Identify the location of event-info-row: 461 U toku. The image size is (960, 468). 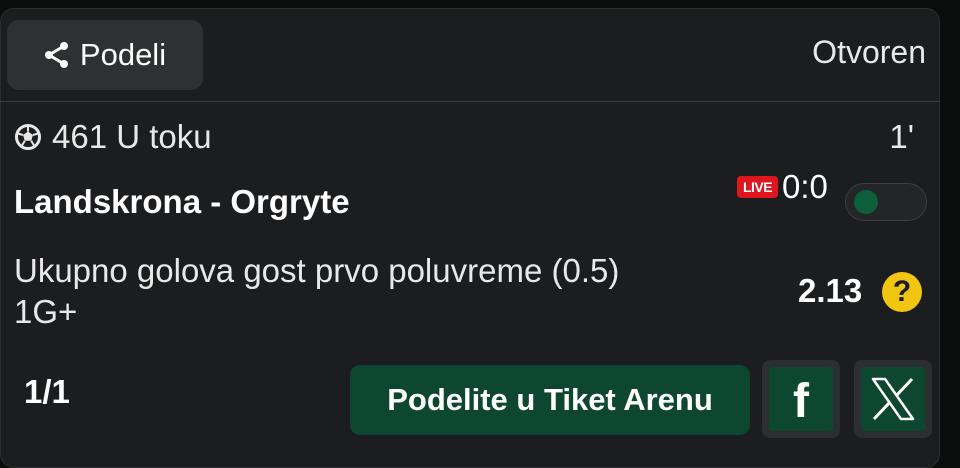
(113, 137).